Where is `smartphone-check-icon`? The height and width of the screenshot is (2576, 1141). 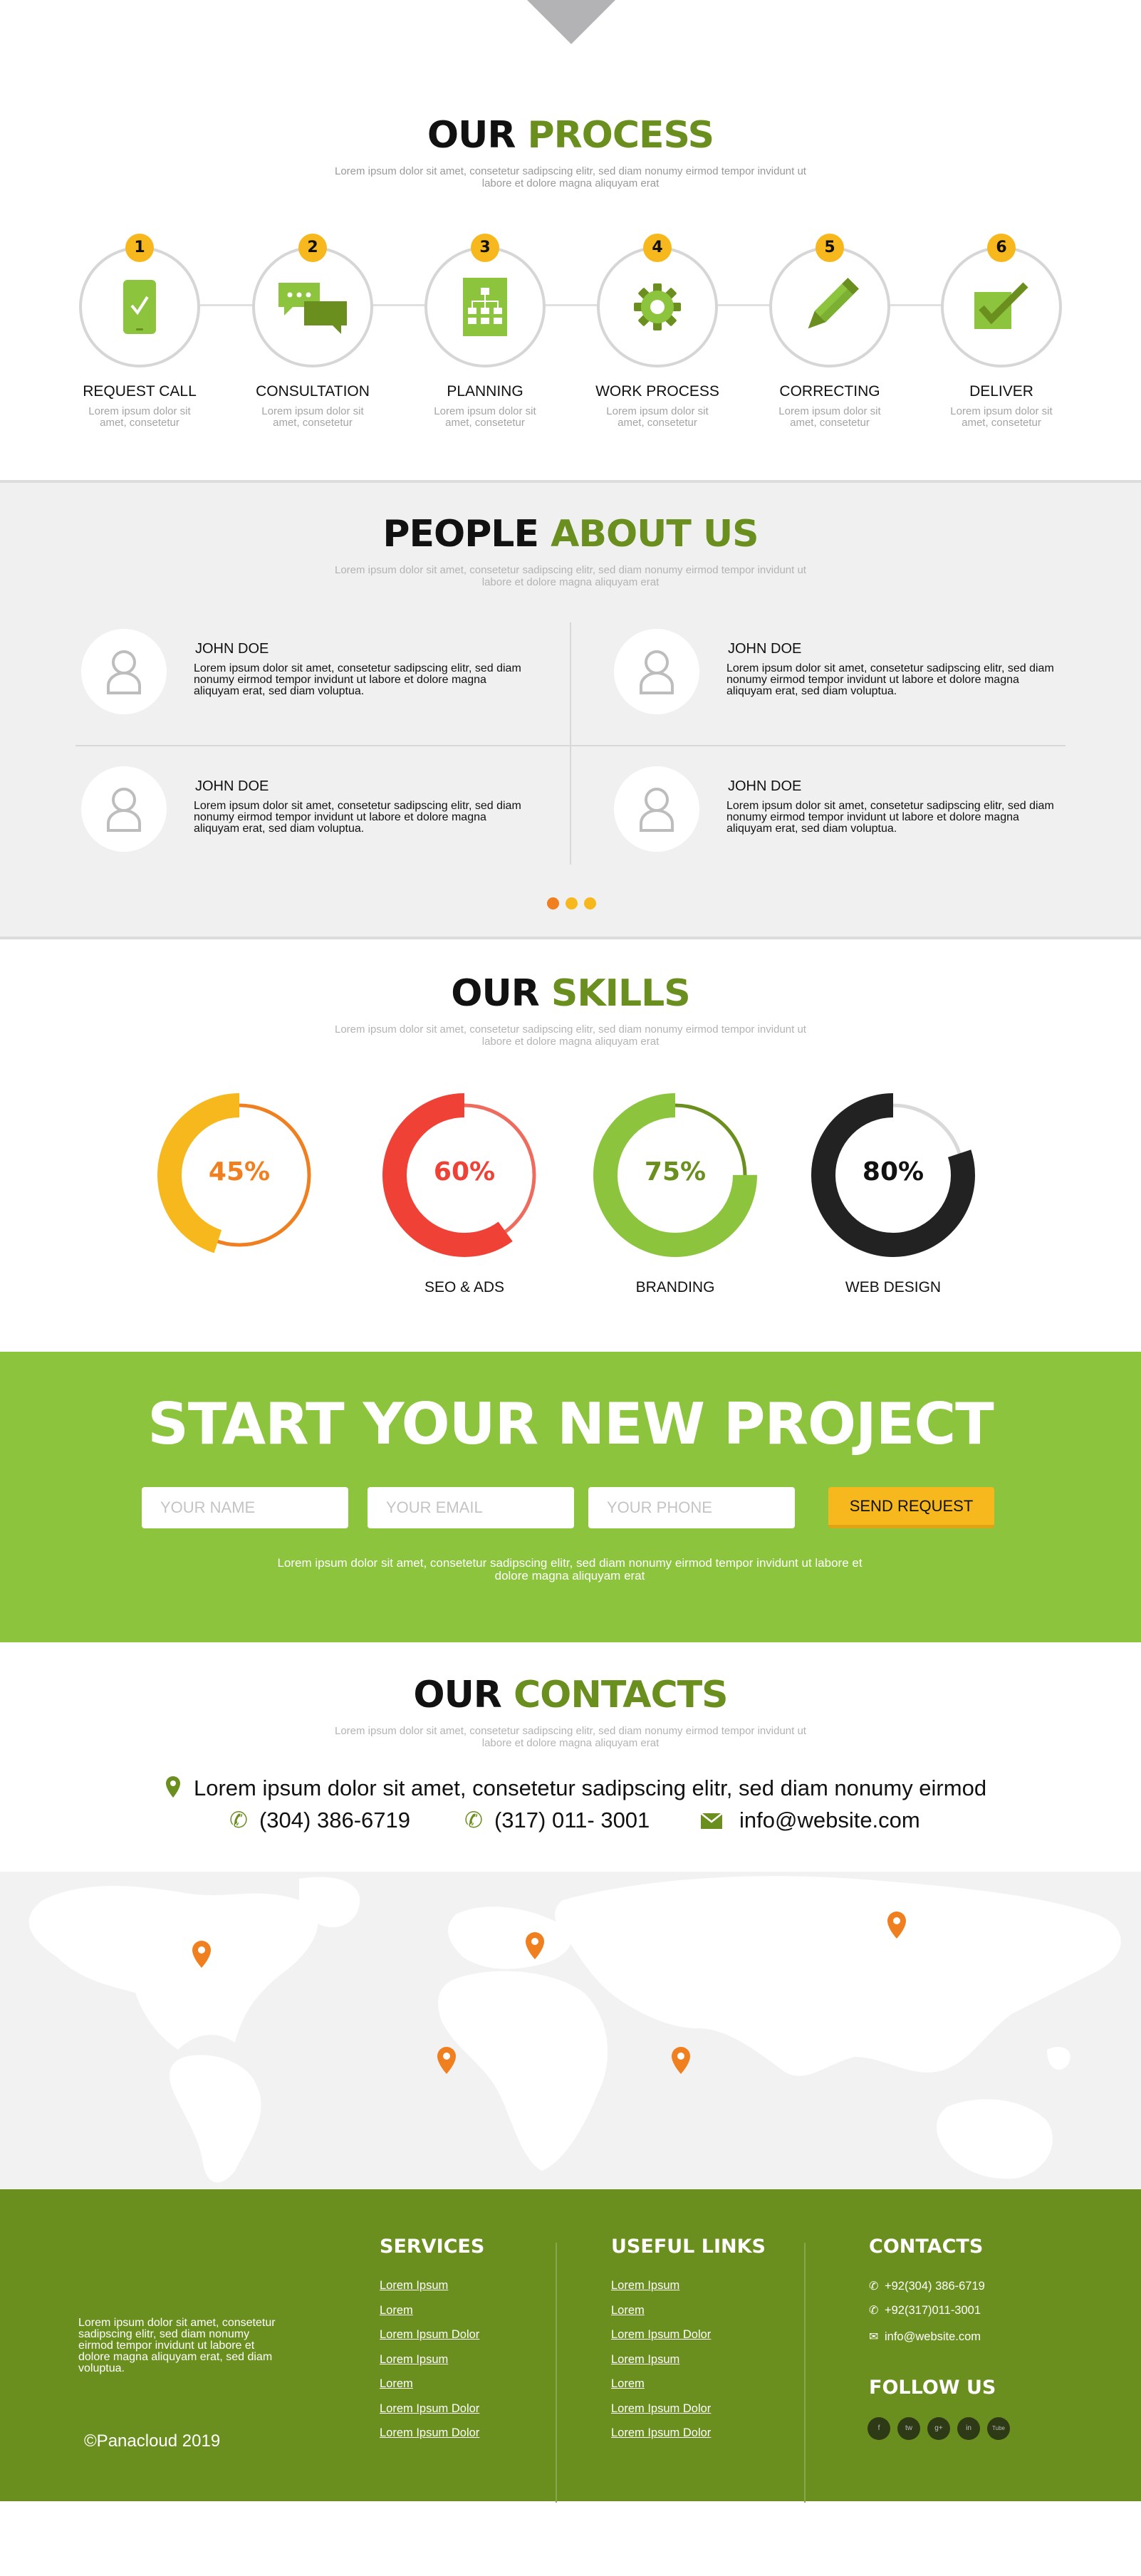
smartphone-check-icon is located at coordinates (139, 307).